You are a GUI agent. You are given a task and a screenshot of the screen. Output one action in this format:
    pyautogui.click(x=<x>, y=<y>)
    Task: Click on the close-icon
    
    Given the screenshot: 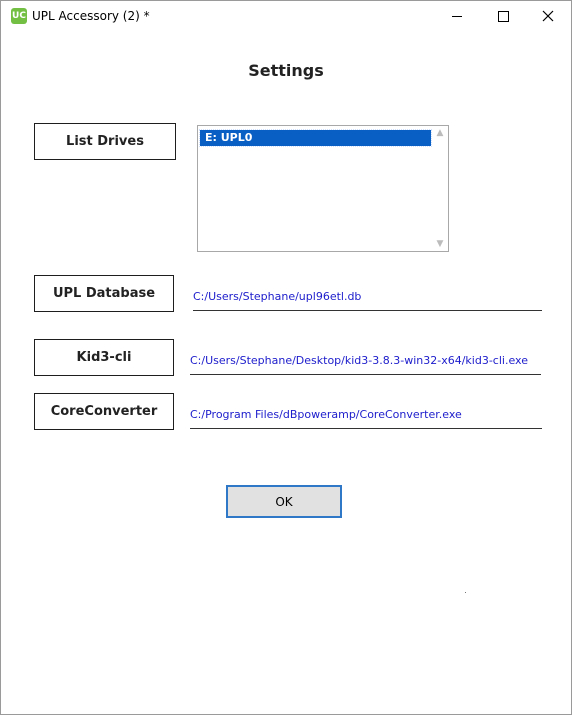 What is the action you would take?
    pyautogui.click(x=548, y=16)
    